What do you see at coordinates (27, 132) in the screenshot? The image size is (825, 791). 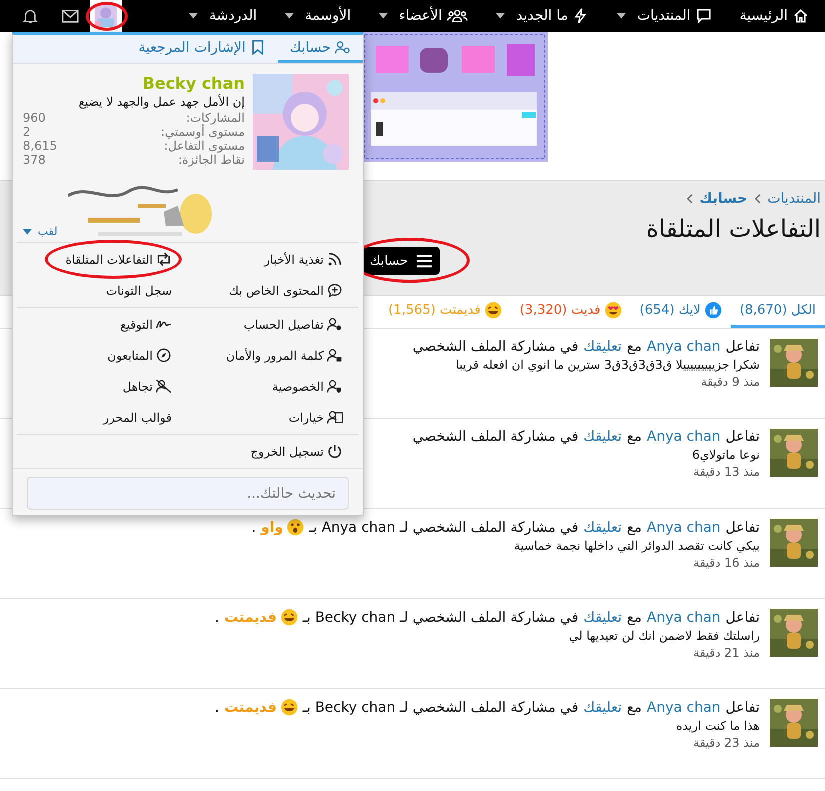 I see `stat-value: 2` at bounding box center [27, 132].